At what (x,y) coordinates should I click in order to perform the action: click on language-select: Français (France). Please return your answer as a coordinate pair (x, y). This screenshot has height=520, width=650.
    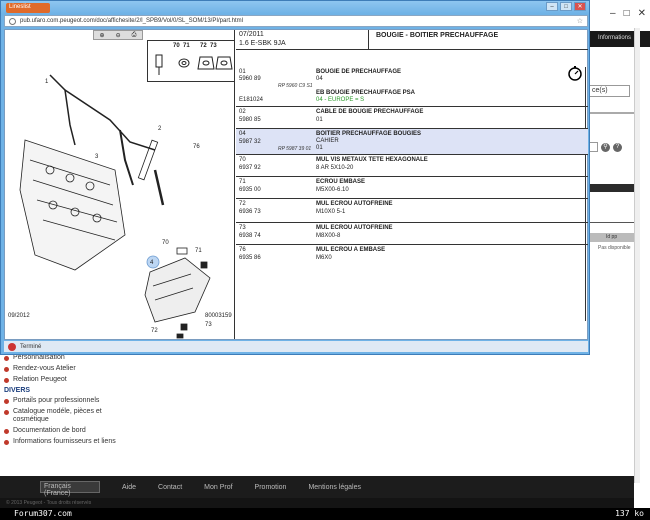
    Looking at the image, I should click on (70, 489).